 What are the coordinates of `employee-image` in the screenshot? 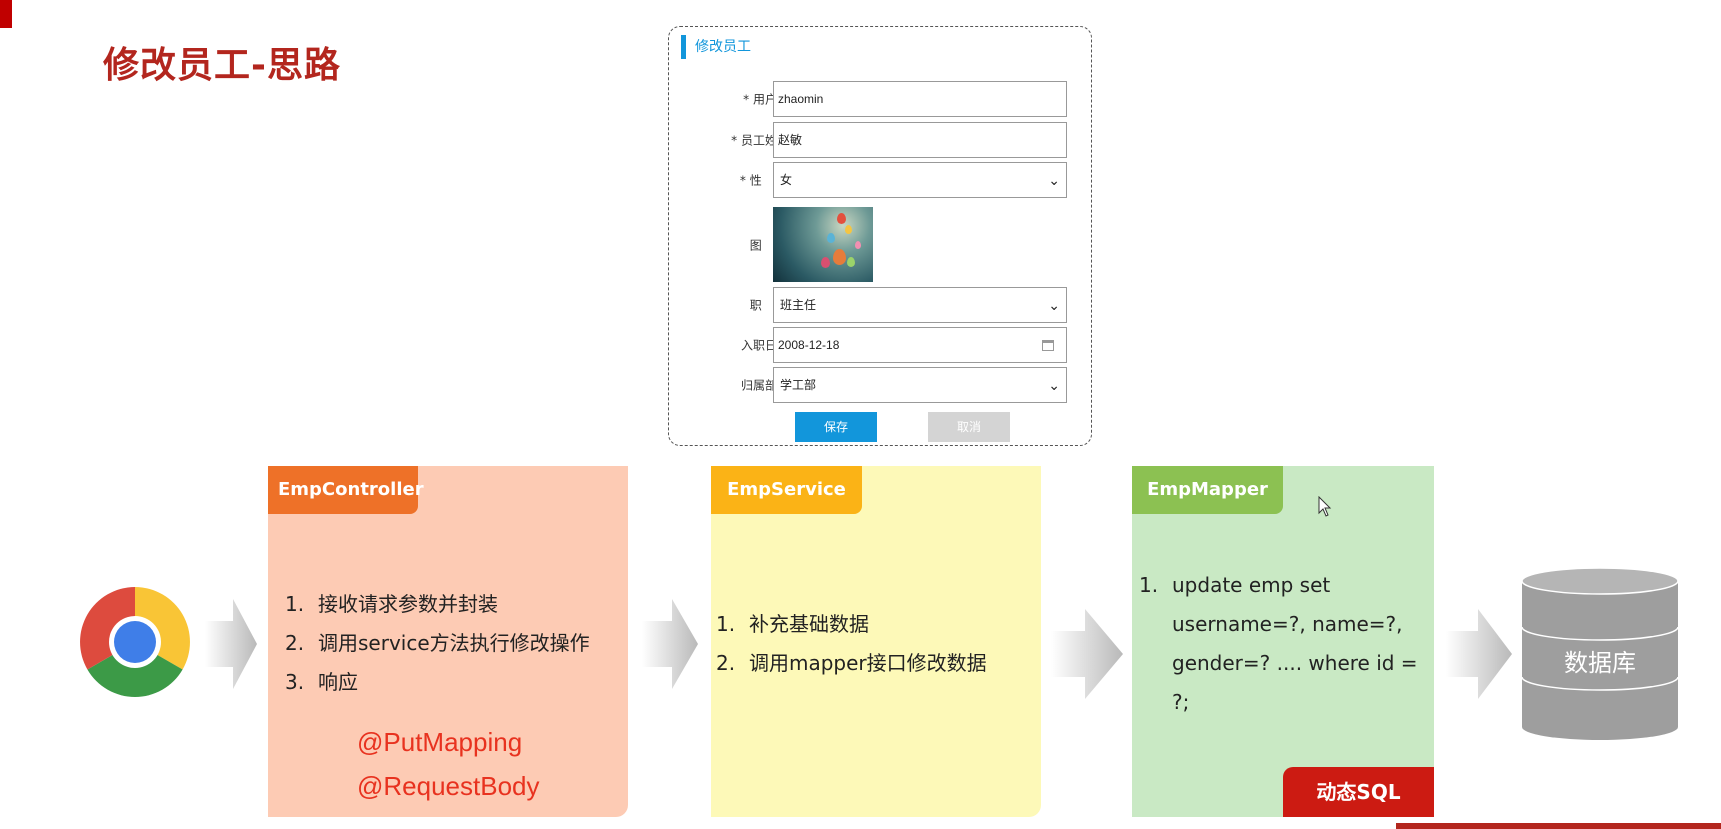 It's located at (823, 244).